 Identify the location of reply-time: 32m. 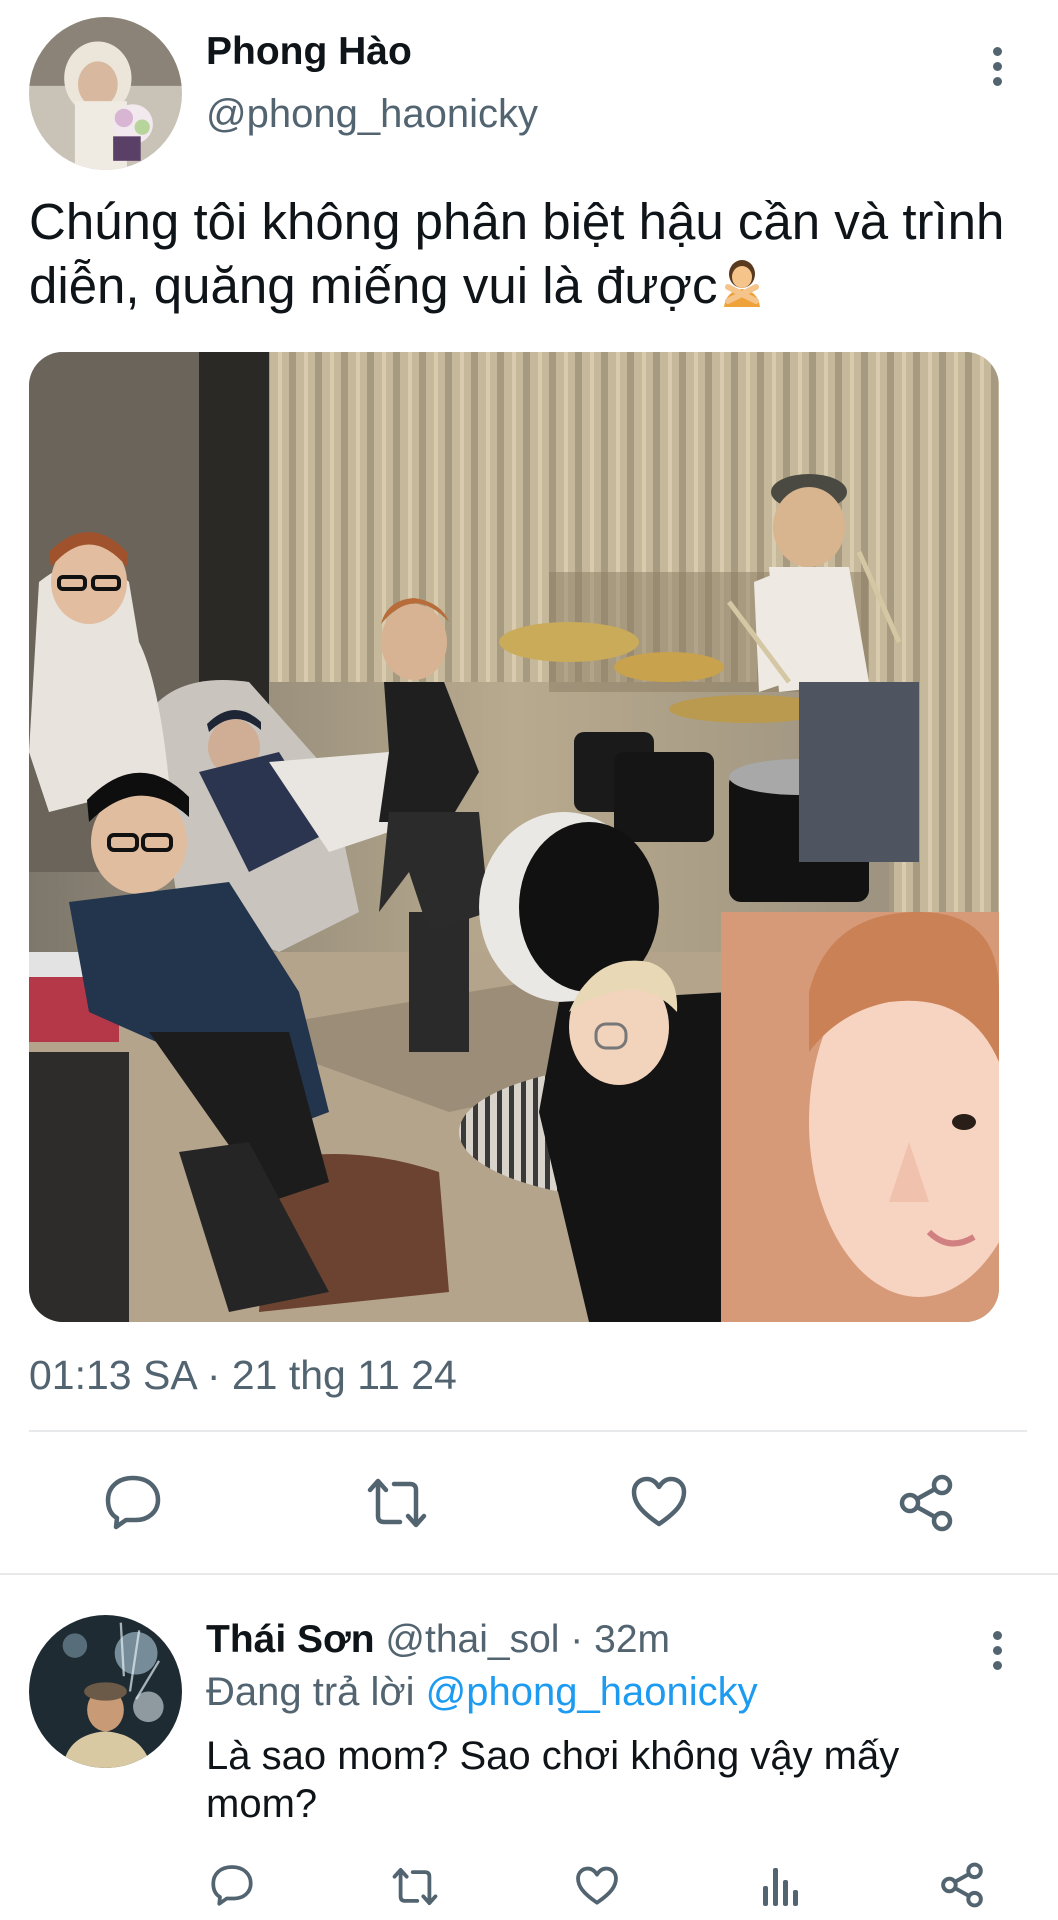
(632, 1639).